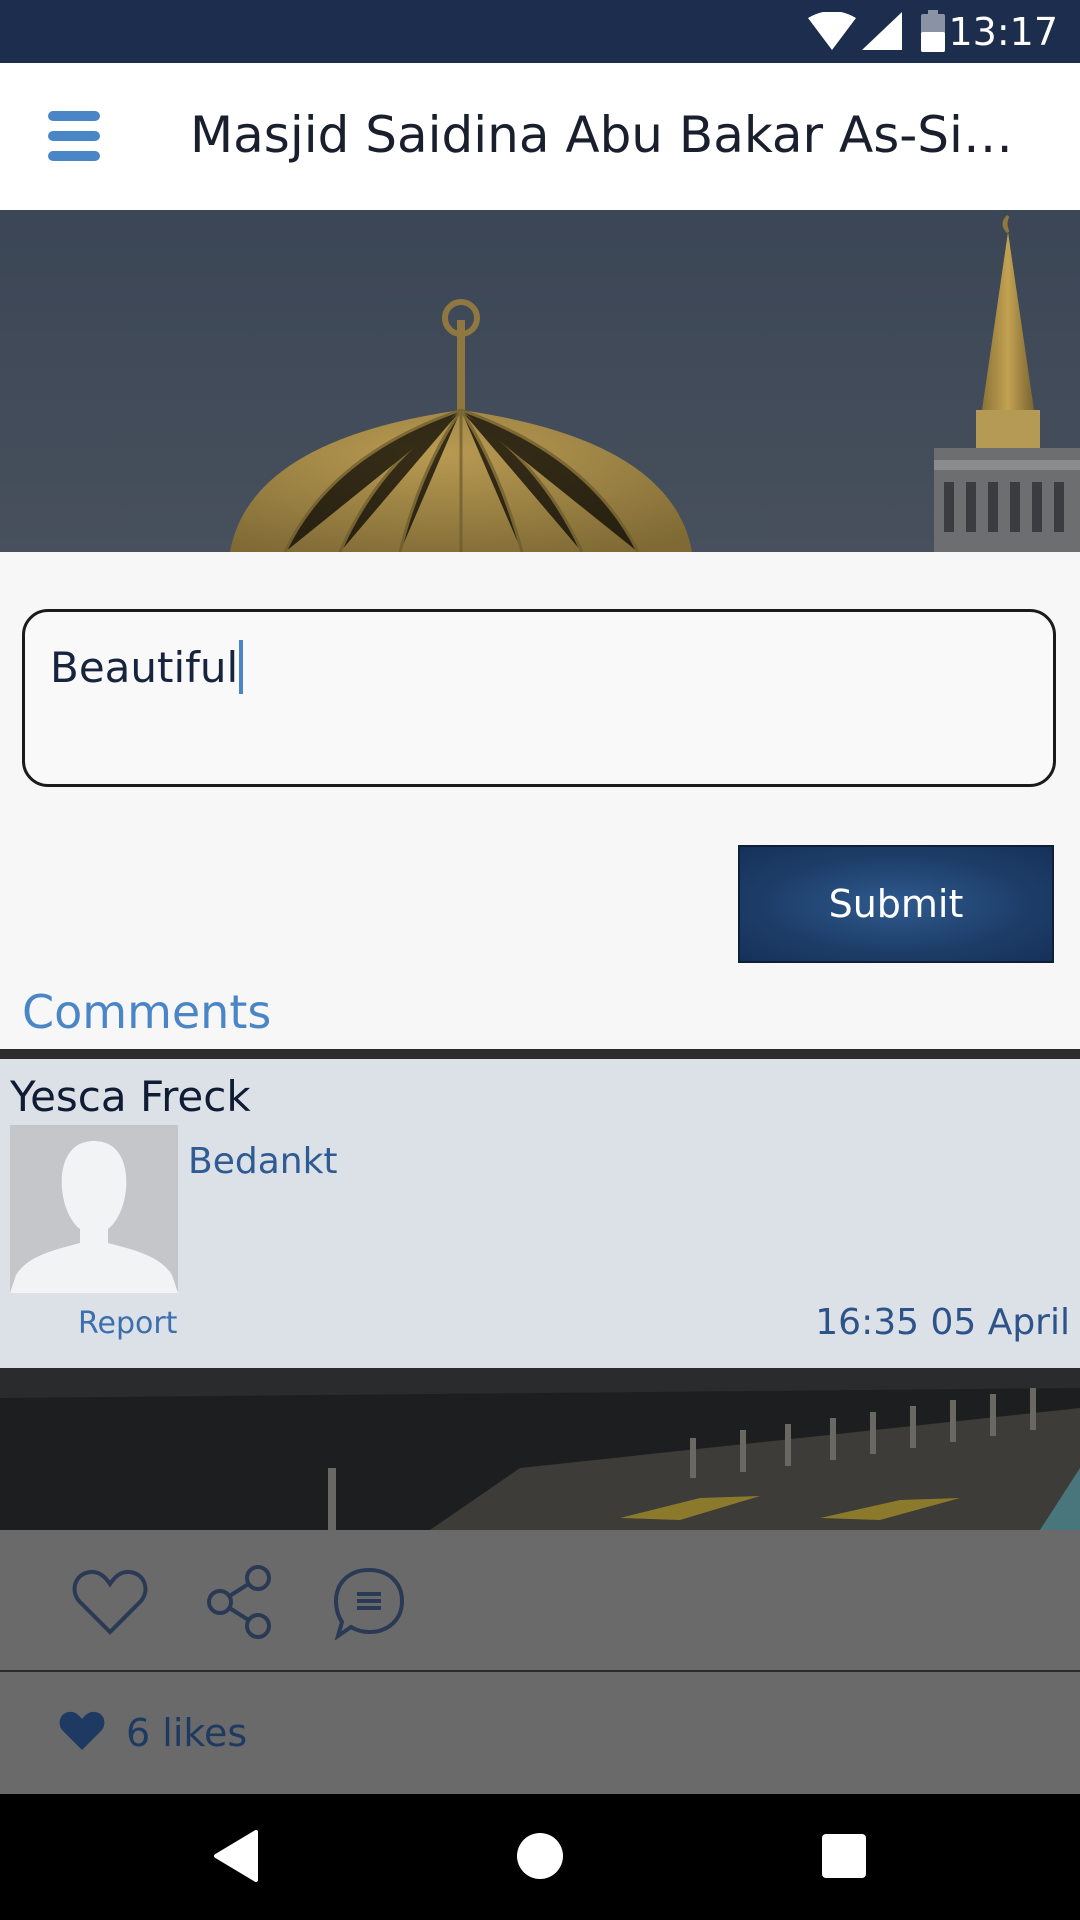 The width and height of the screenshot is (1080, 1920). What do you see at coordinates (540, 31) in the screenshot?
I see `status-bar: 13:17` at bounding box center [540, 31].